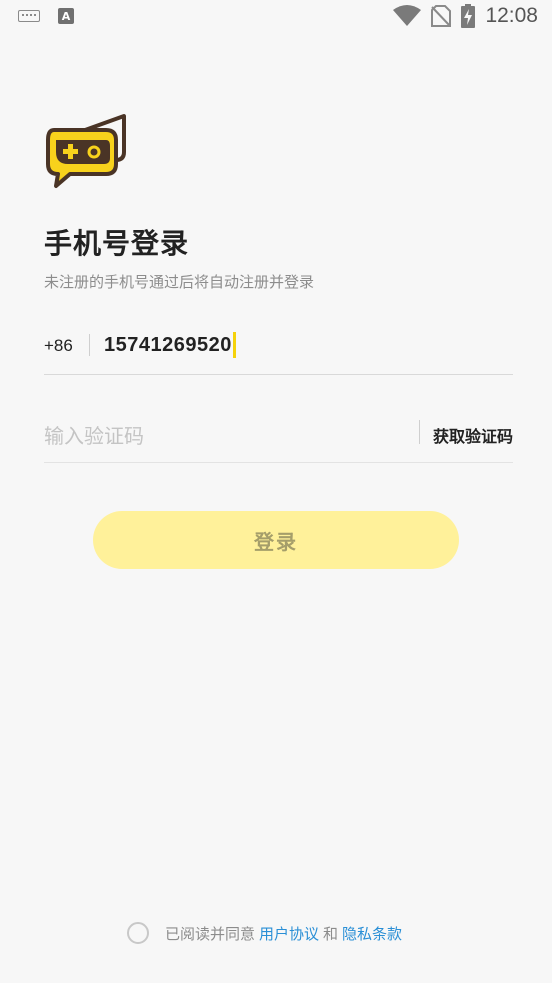 This screenshot has height=983, width=552. I want to click on phone-field: +86 15741269520, so click(278, 349).